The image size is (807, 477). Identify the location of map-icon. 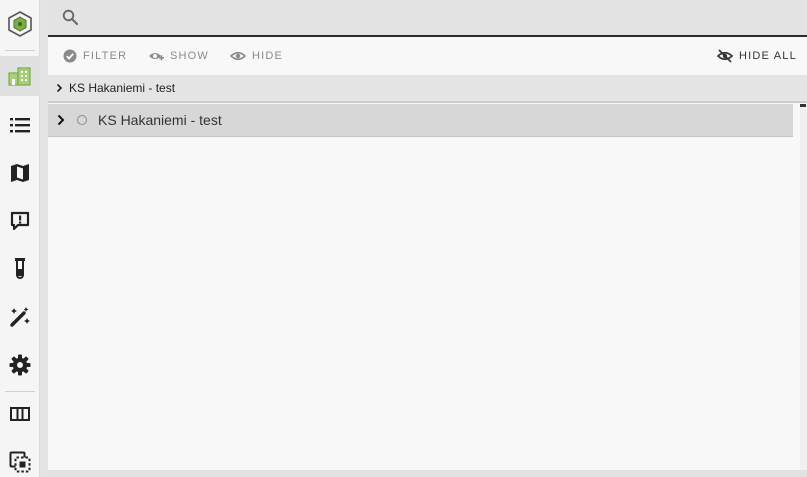
(20, 173).